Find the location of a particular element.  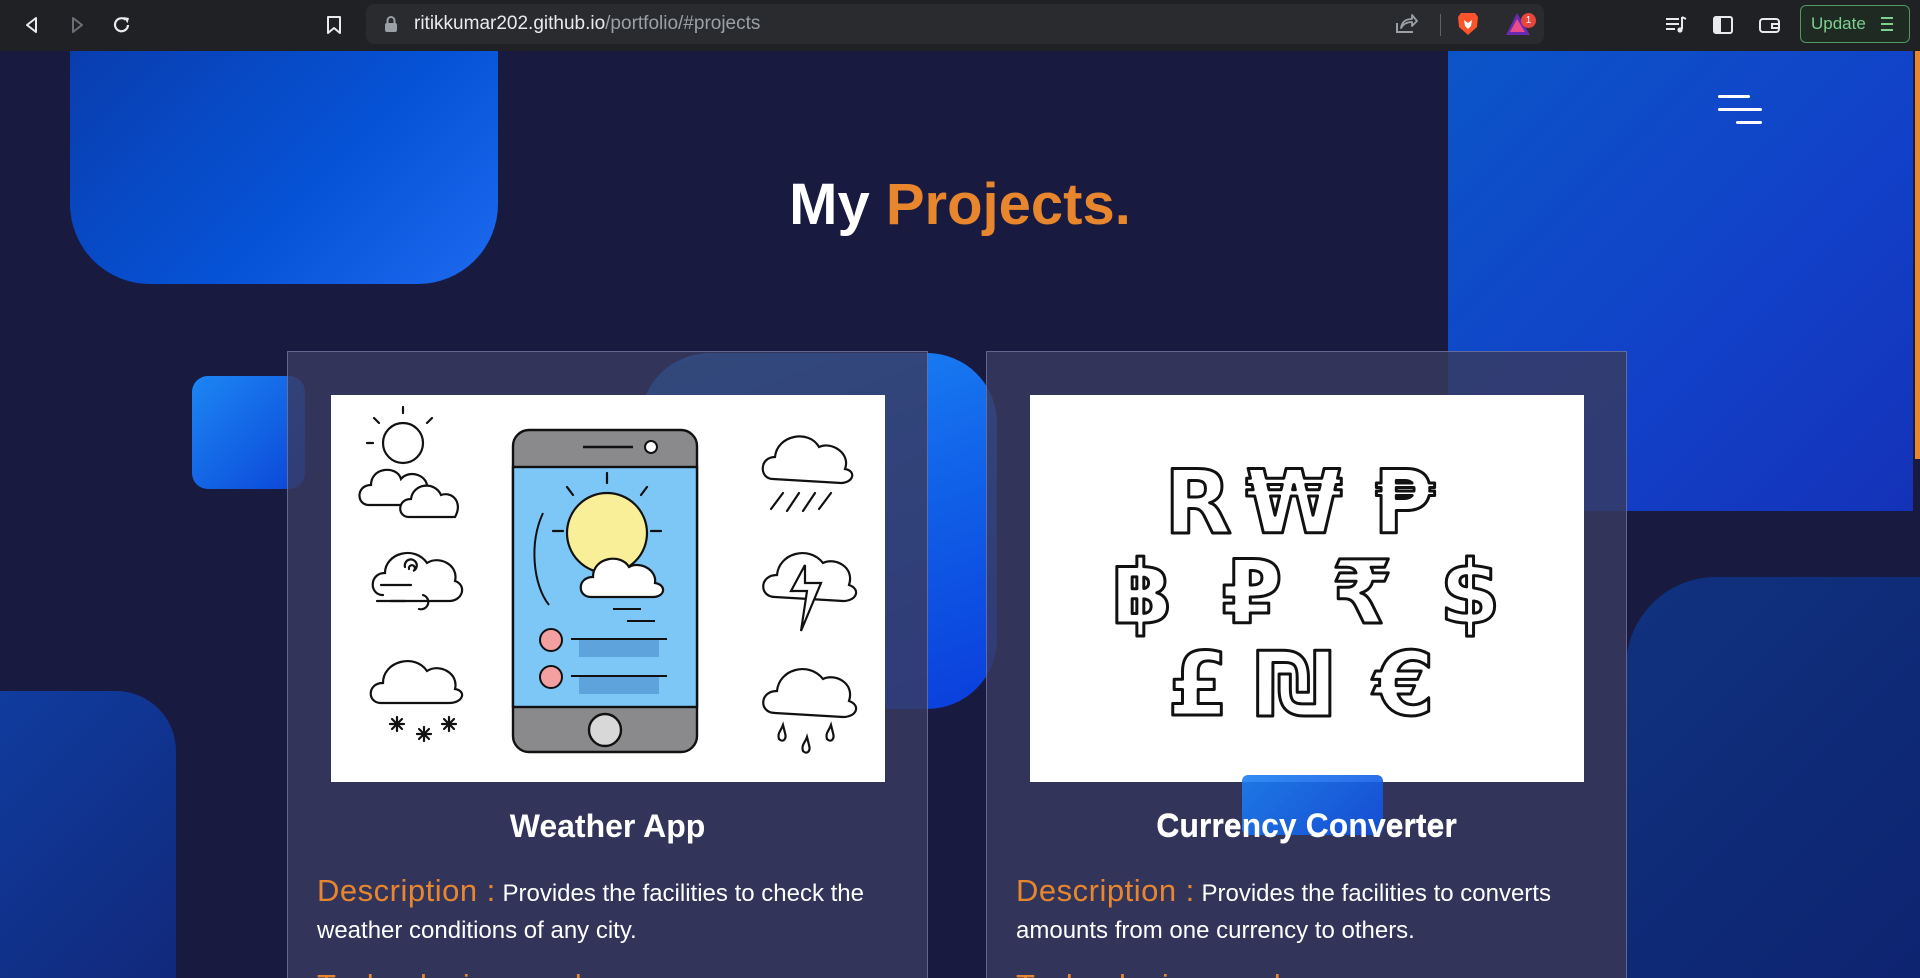

update-button-label: Update is located at coordinates (1838, 23).